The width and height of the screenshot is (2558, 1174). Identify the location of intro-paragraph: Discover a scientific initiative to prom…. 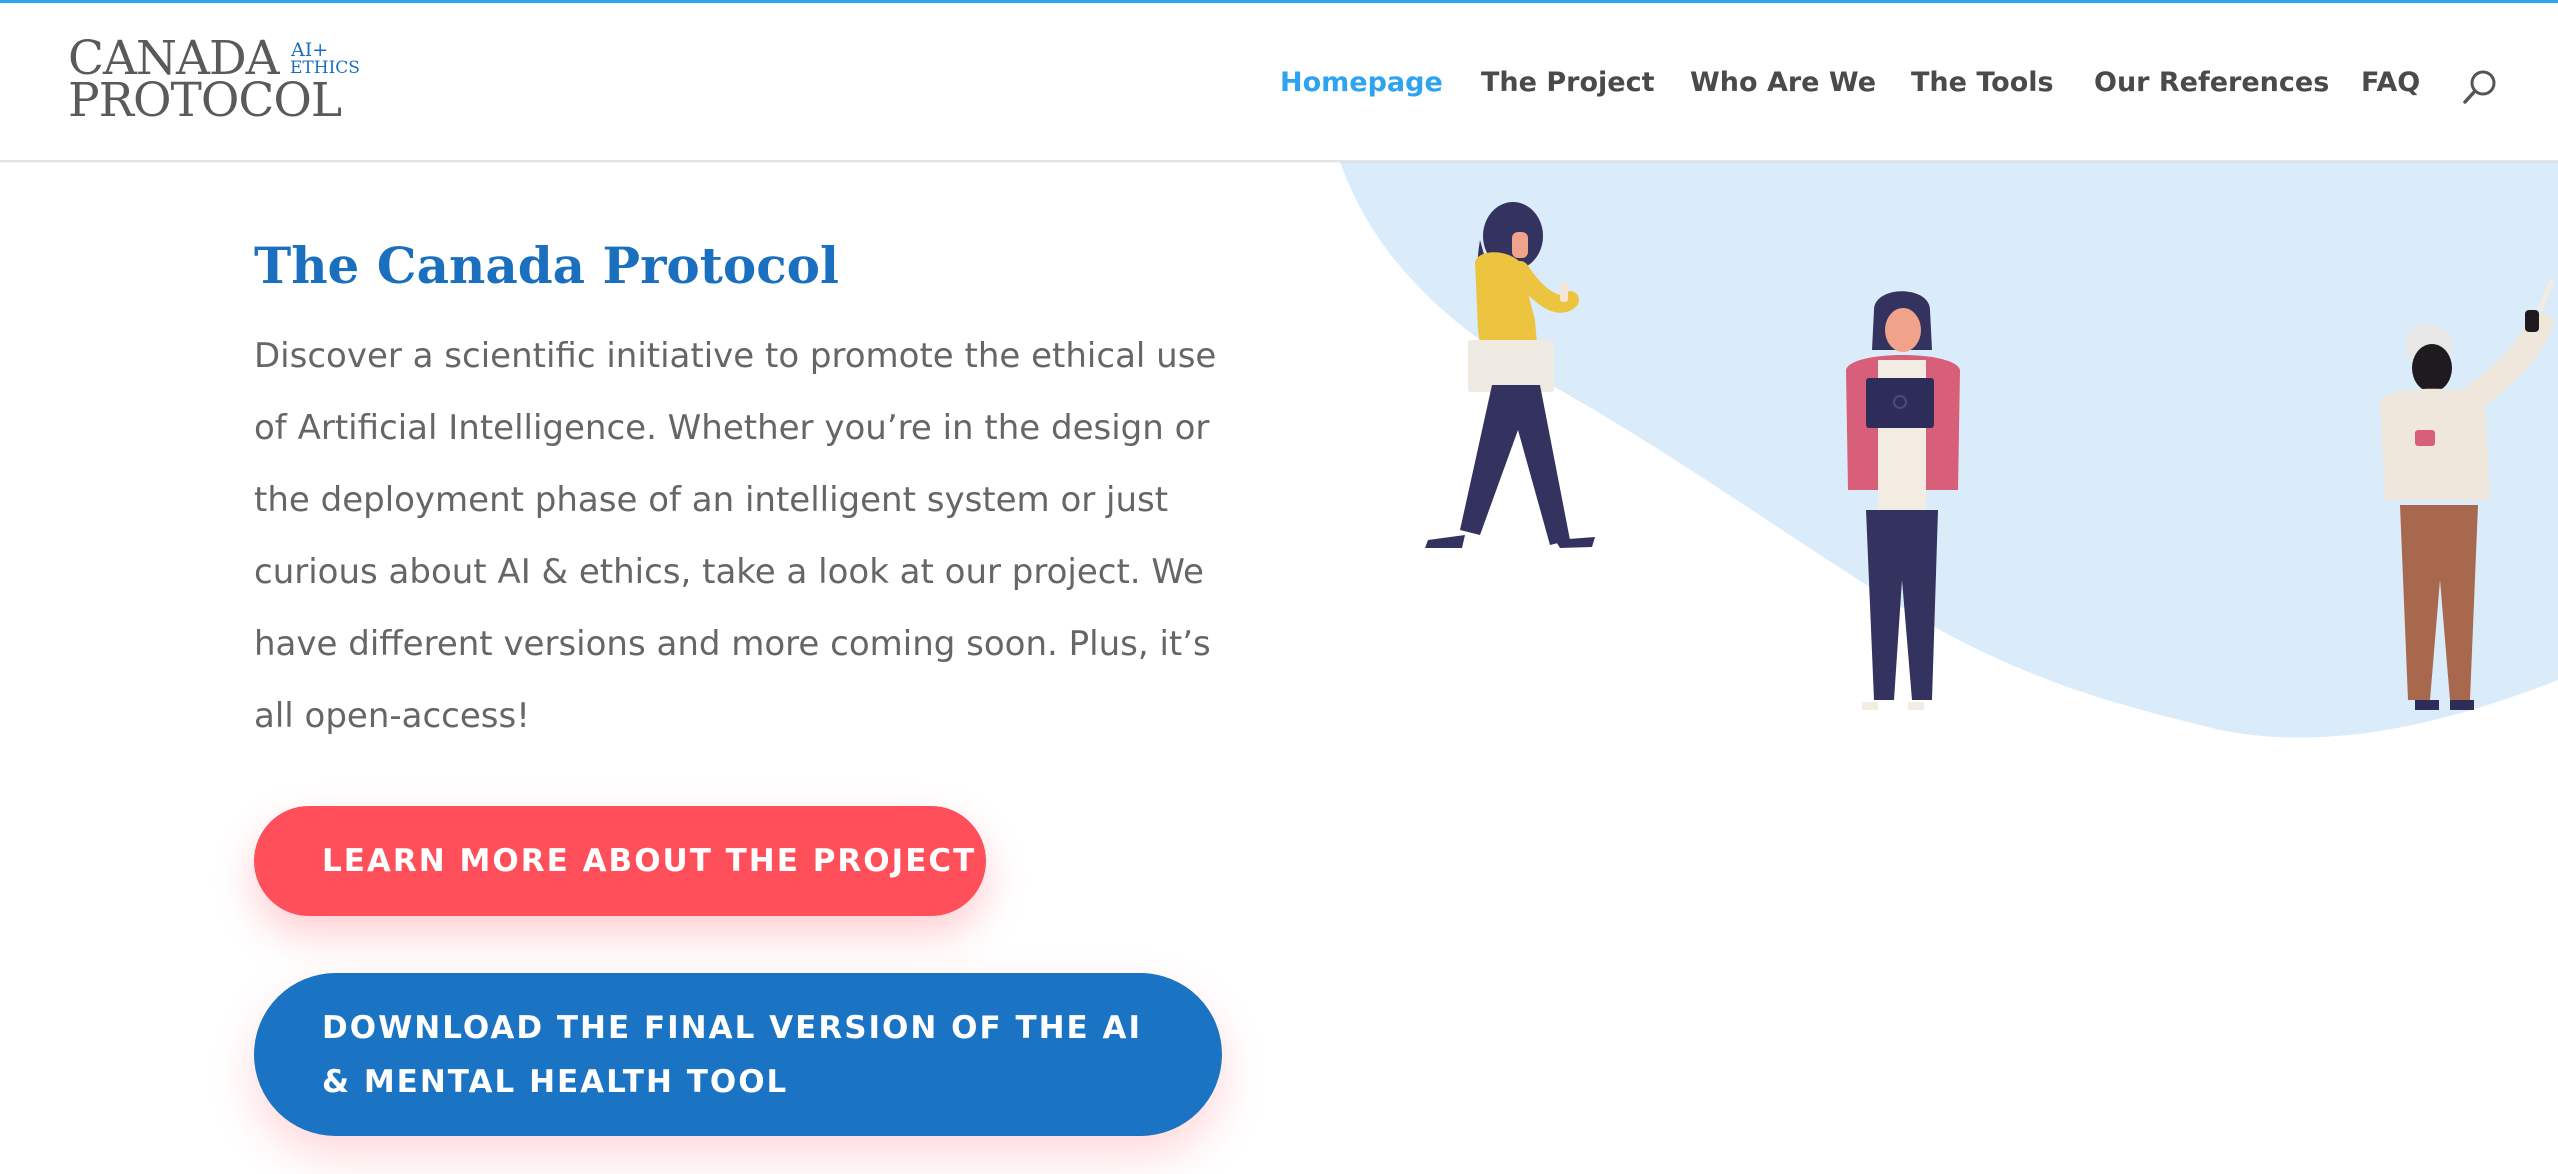
(735, 536).